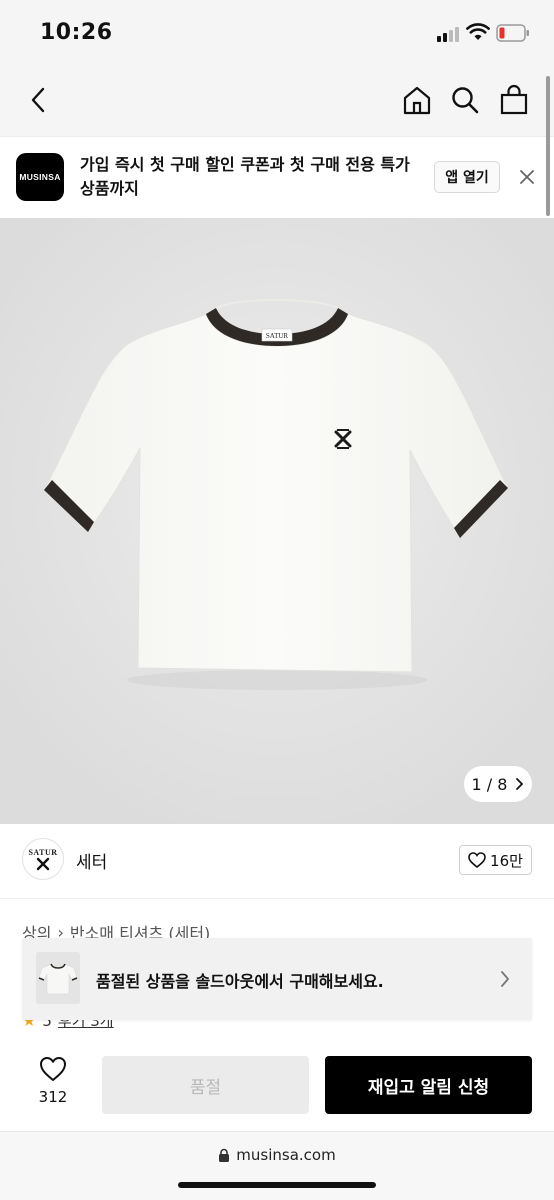 This screenshot has height=1200, width=554. What do you see at coordinates (43, 863) in the screenshot?
I see `brand-logo-mark-icon` at bounding box center [43, 863].